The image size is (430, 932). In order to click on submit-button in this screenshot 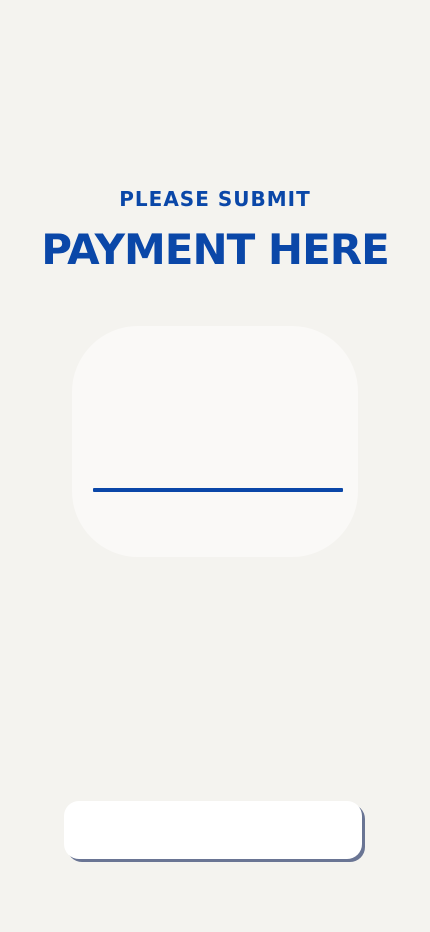, I will do `click(213, 830)`.